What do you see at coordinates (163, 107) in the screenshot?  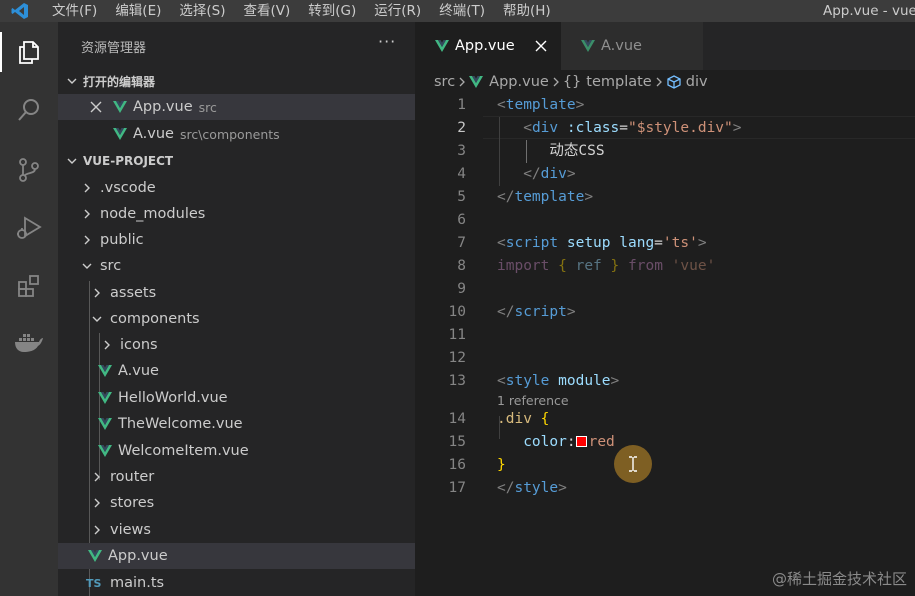 I see `open-editor-name: App.vue` at bounding box center [163, 107].